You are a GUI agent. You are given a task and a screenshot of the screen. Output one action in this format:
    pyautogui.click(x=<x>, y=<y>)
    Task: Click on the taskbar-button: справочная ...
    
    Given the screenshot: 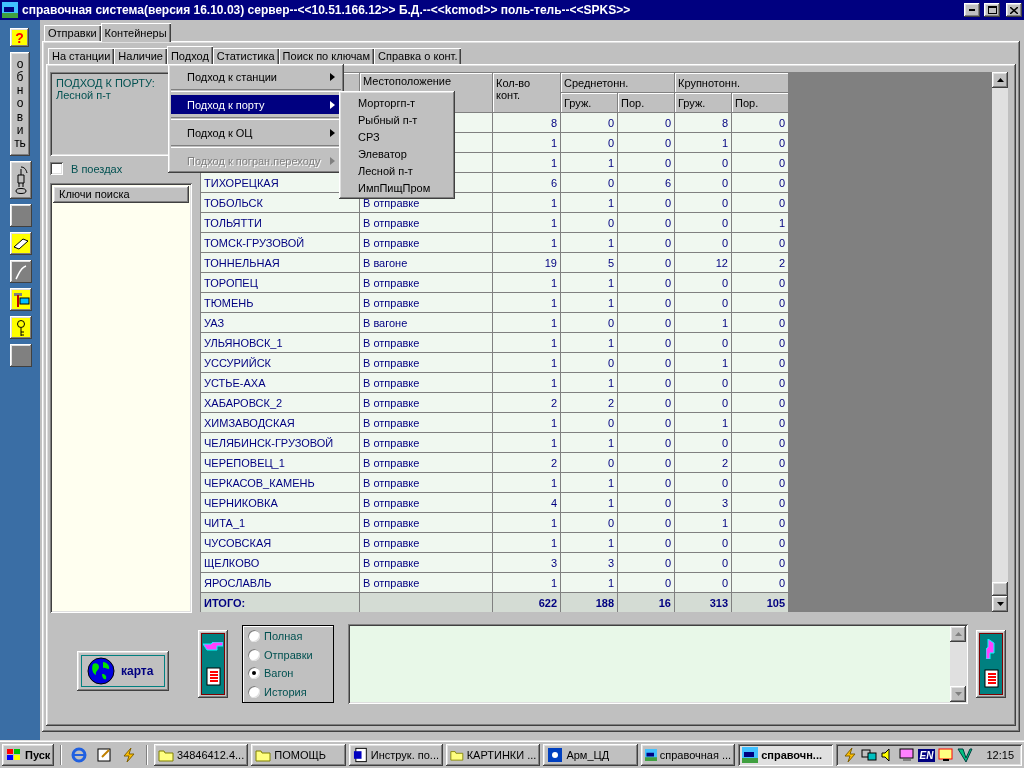 What is the action you would take?
    pyautogui.click(x=688, y=755)
    